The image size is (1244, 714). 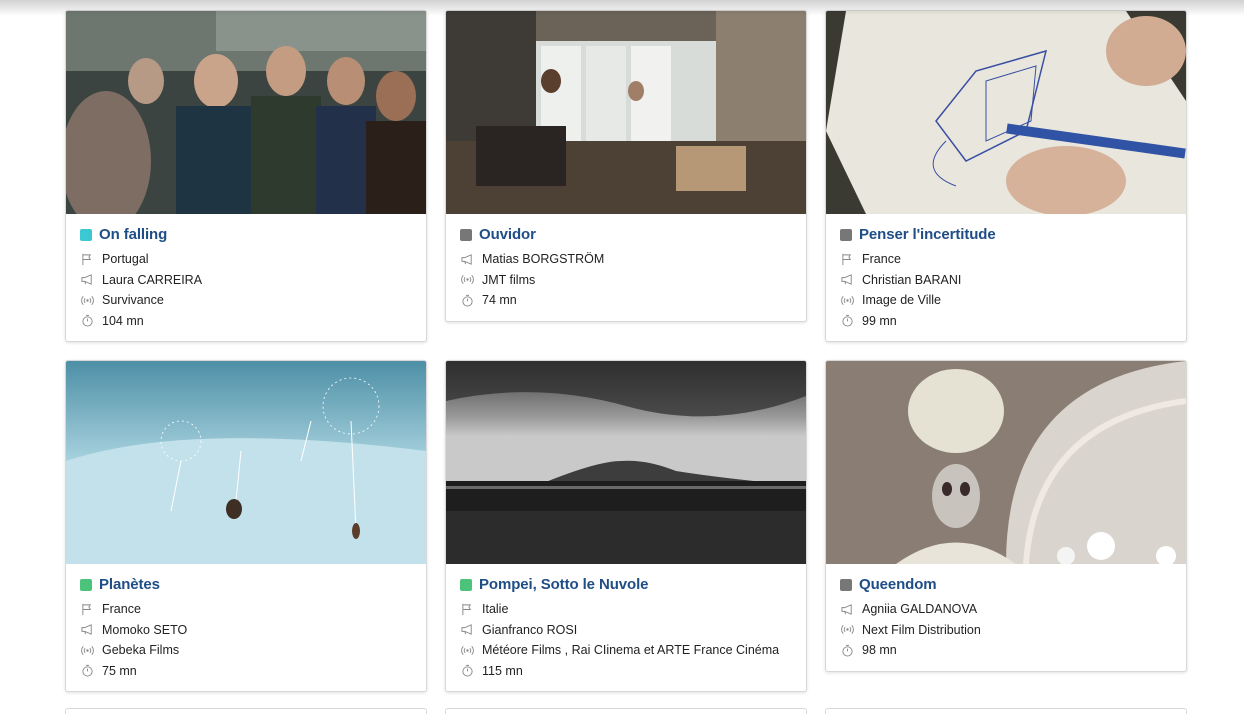 I want to click on film-card: Ouvidor Matias BORGSTRÖM JMT films 74 mn, so click(x=626, y=166).